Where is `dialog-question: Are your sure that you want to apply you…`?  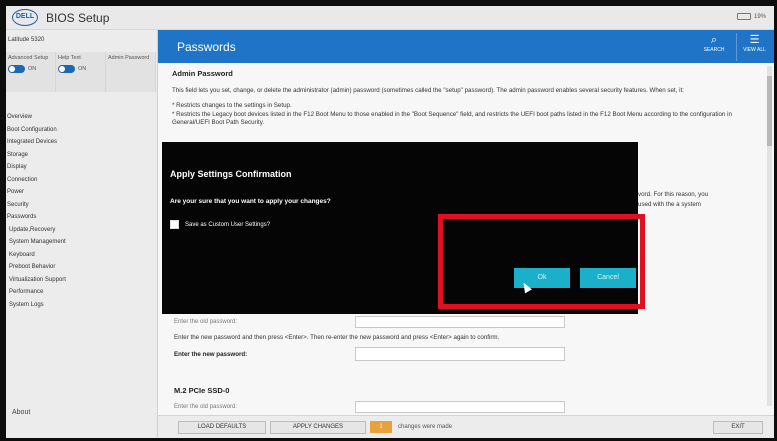
dialog-question: Are your sure that you want to apply you… is located at coordinates (250, 201).